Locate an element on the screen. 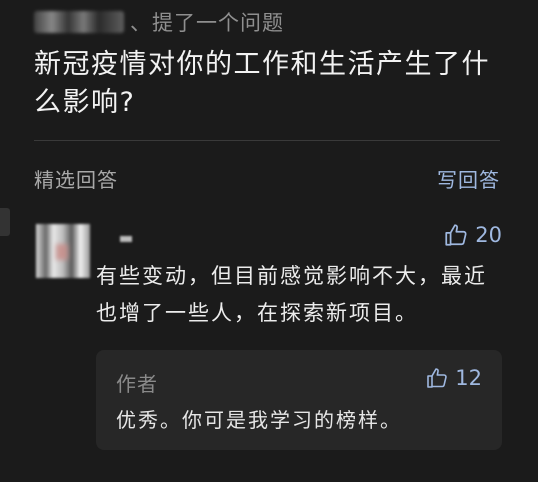 The image size is (538, 482). divider is located at coordinates (267, 140).